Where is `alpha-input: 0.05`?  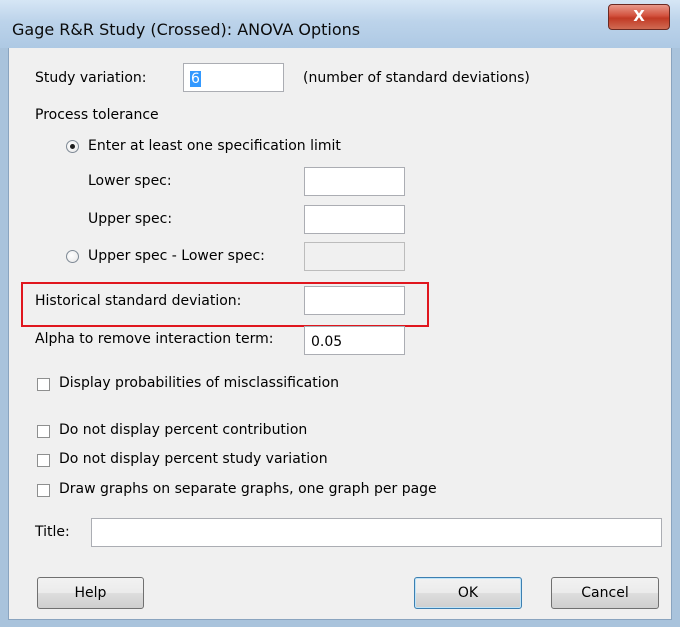
alpha-input: 0.05 is located at coordinates (354, 340).